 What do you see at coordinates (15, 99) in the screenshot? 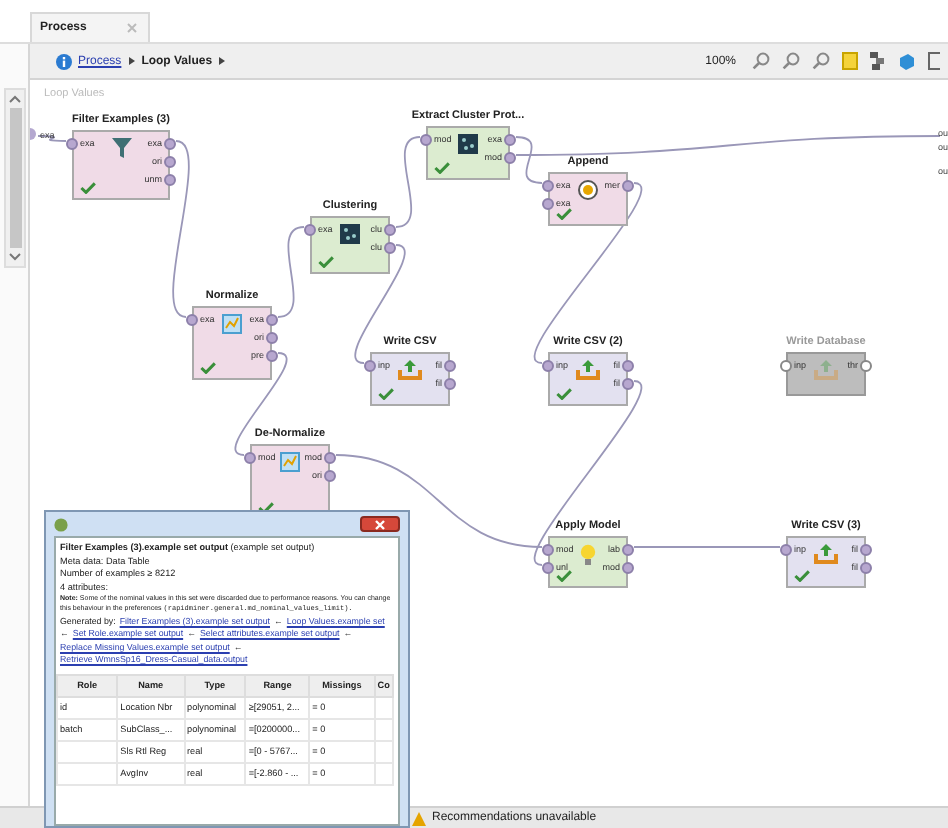
I see `scroll-up-icon` at bounding box center [15, 99].